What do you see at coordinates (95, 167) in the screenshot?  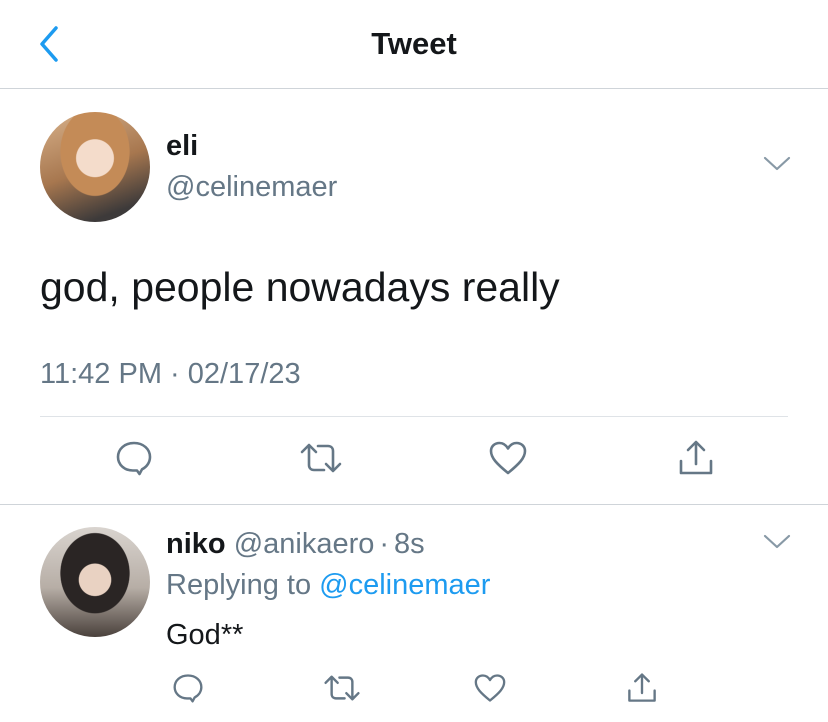 I see `avatar` at bounding box center [95, 167].